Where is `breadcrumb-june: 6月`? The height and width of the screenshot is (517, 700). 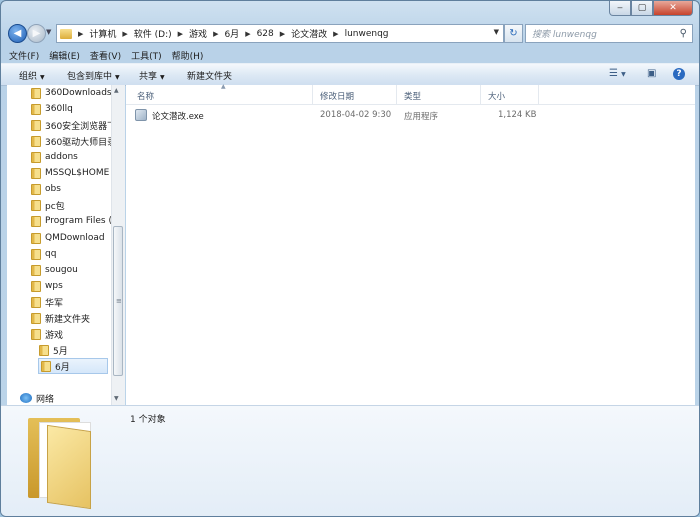
breadcrumb-june: 6月 is located at coordinates (231, 33).